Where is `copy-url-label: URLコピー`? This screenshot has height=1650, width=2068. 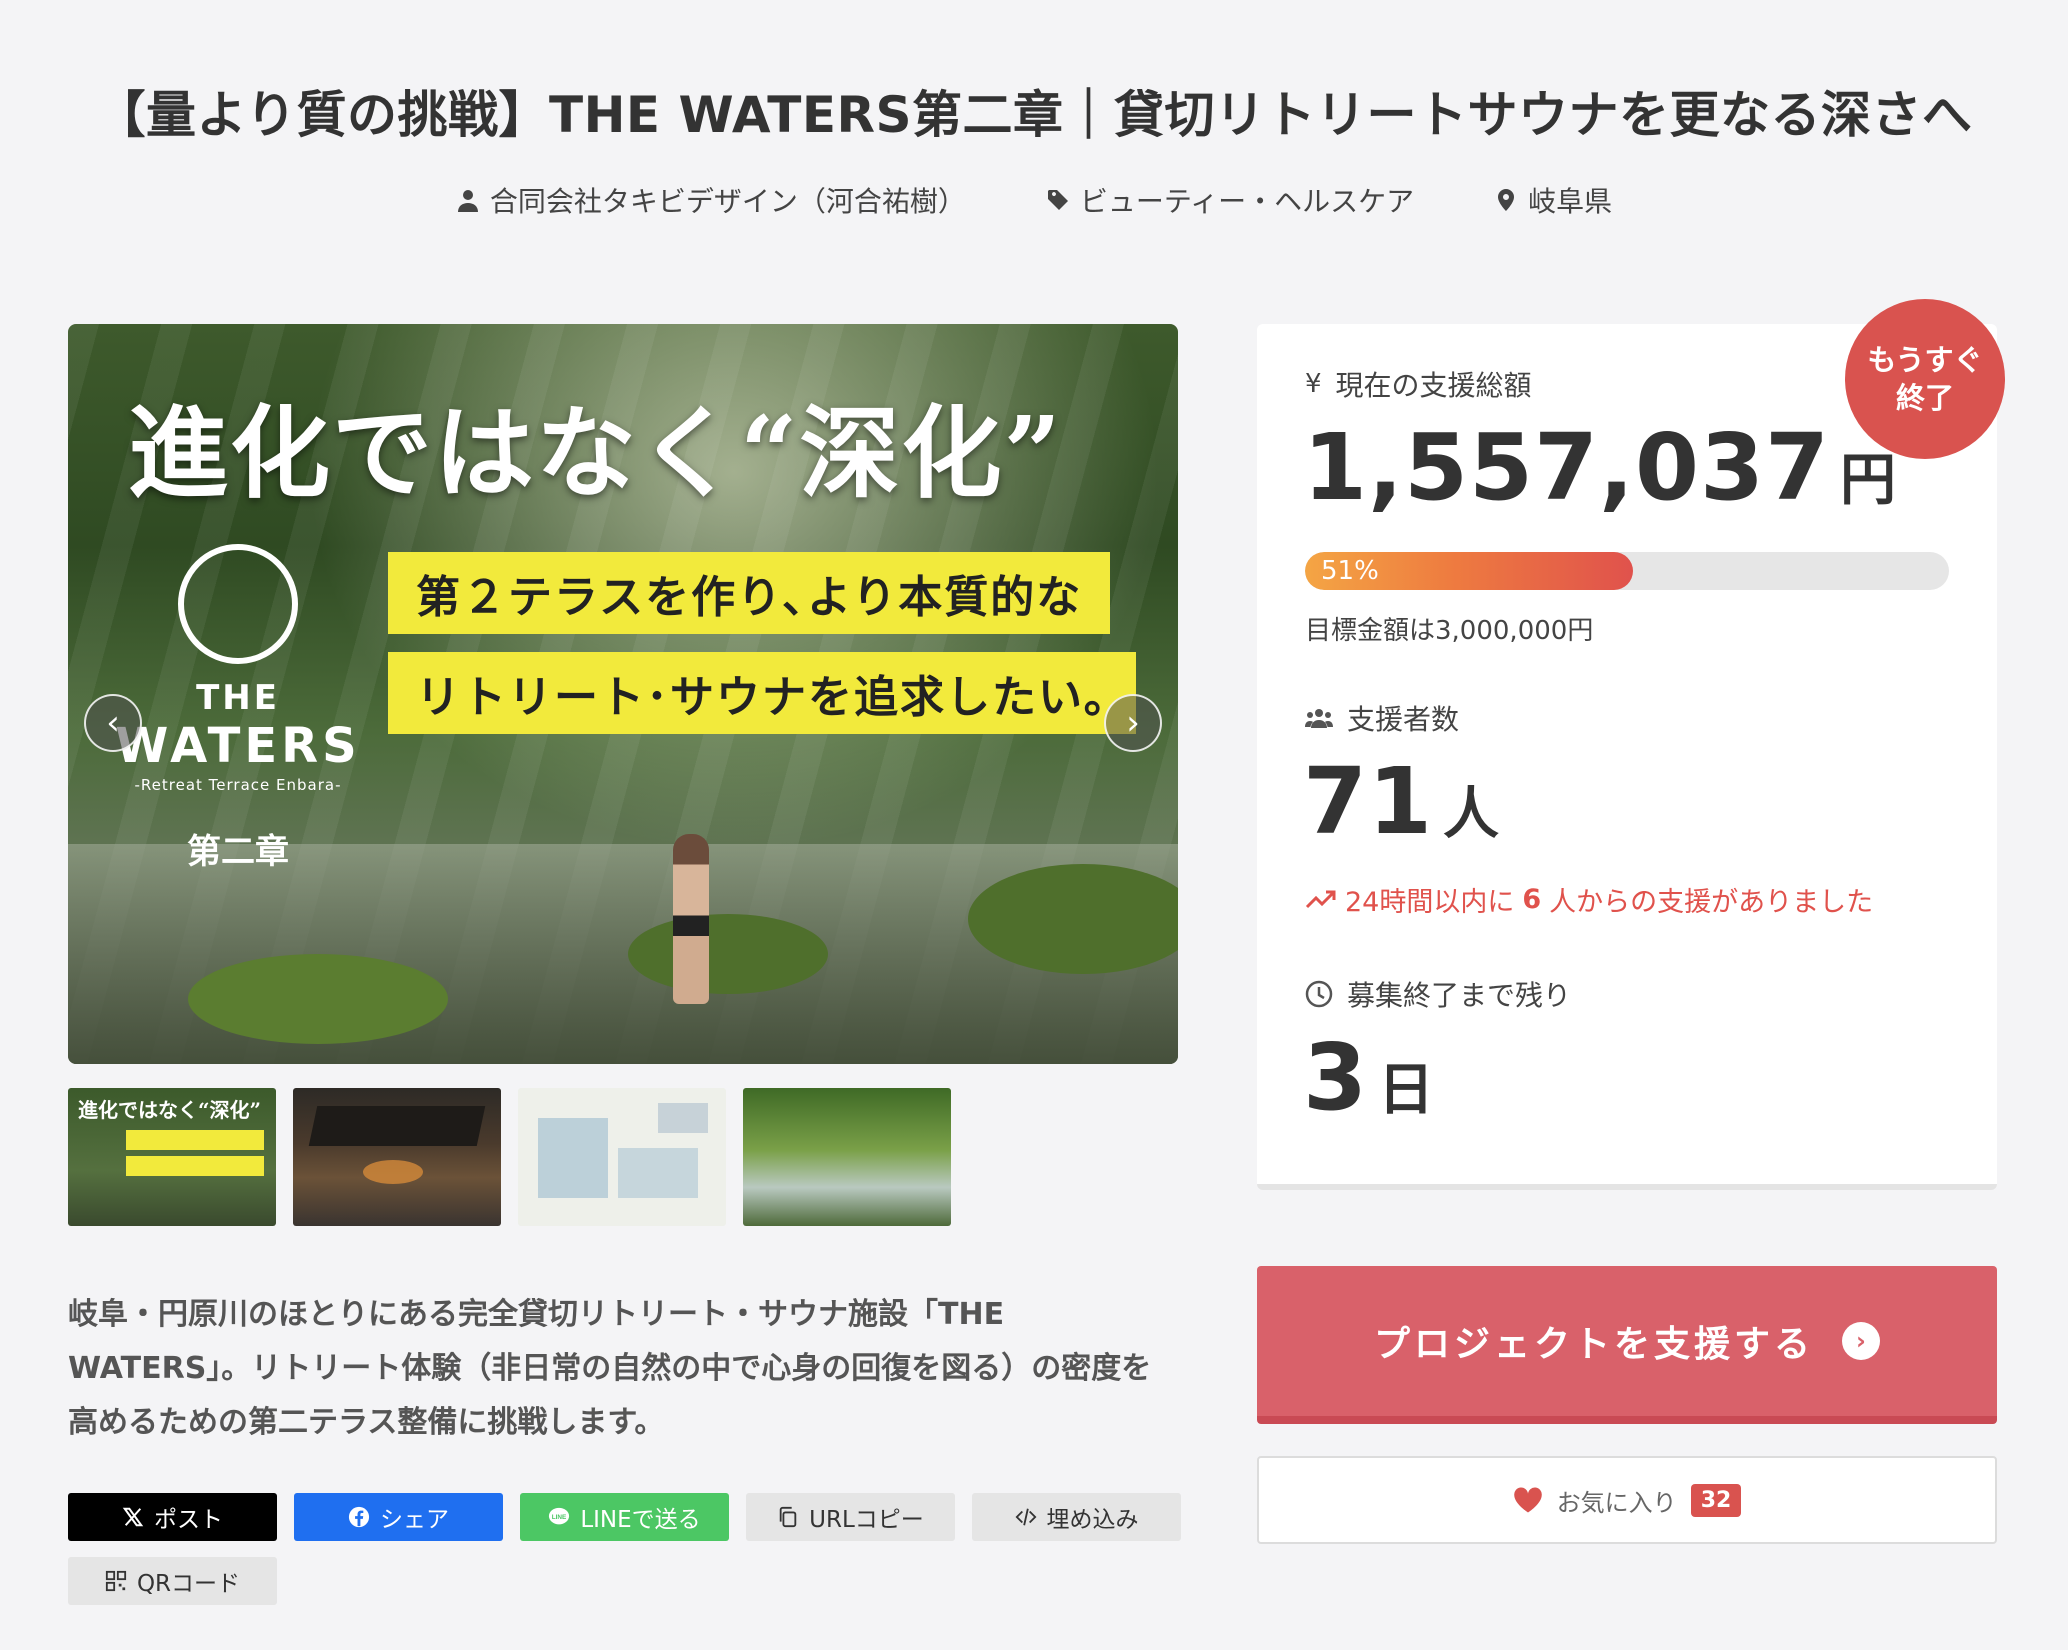 copy-url-label: URLコピー is located at coordinates (866, 1520).